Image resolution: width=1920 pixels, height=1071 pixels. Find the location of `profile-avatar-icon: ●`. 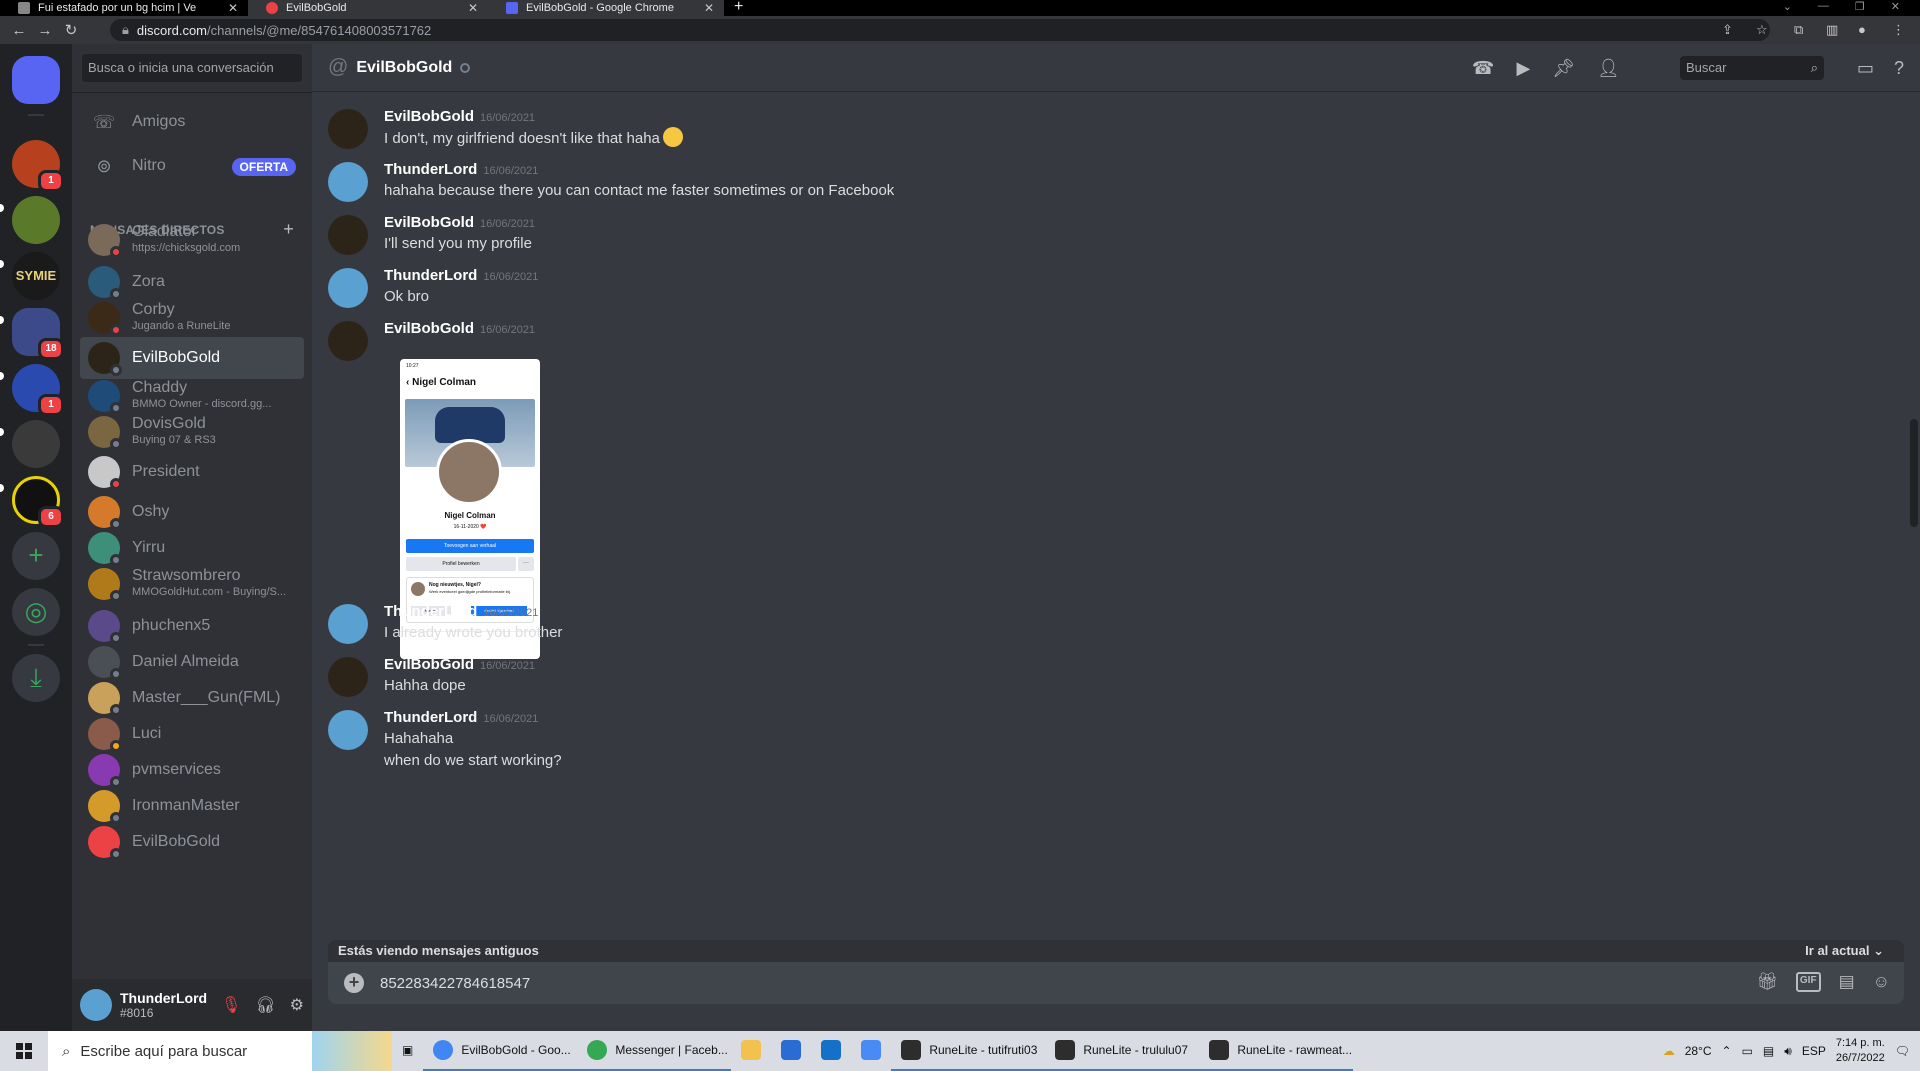

profile-avatar-icon: ● is located at coordinates (1862, 29).